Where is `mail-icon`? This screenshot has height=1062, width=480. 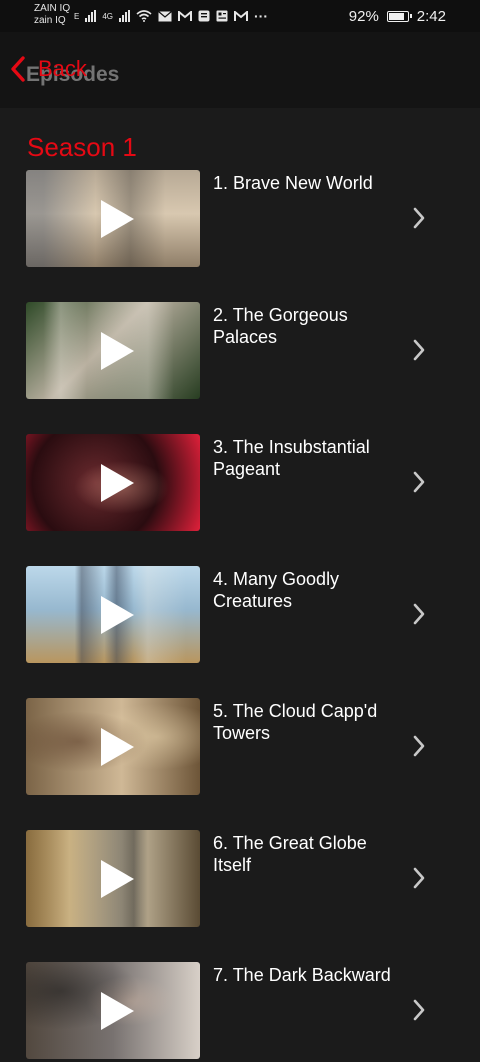 mail-icon is located at coordinates (165, 15).